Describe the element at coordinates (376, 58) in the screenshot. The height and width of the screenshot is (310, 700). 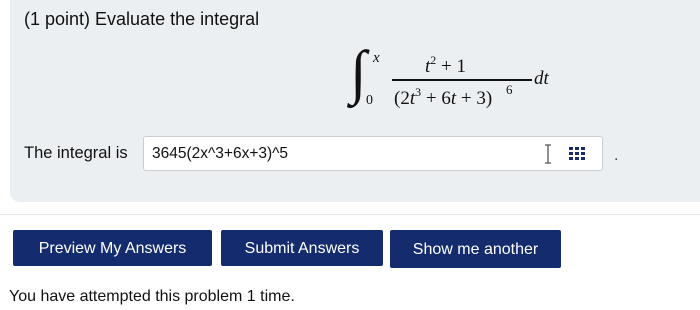
I see `upper-limit: x` at that location.